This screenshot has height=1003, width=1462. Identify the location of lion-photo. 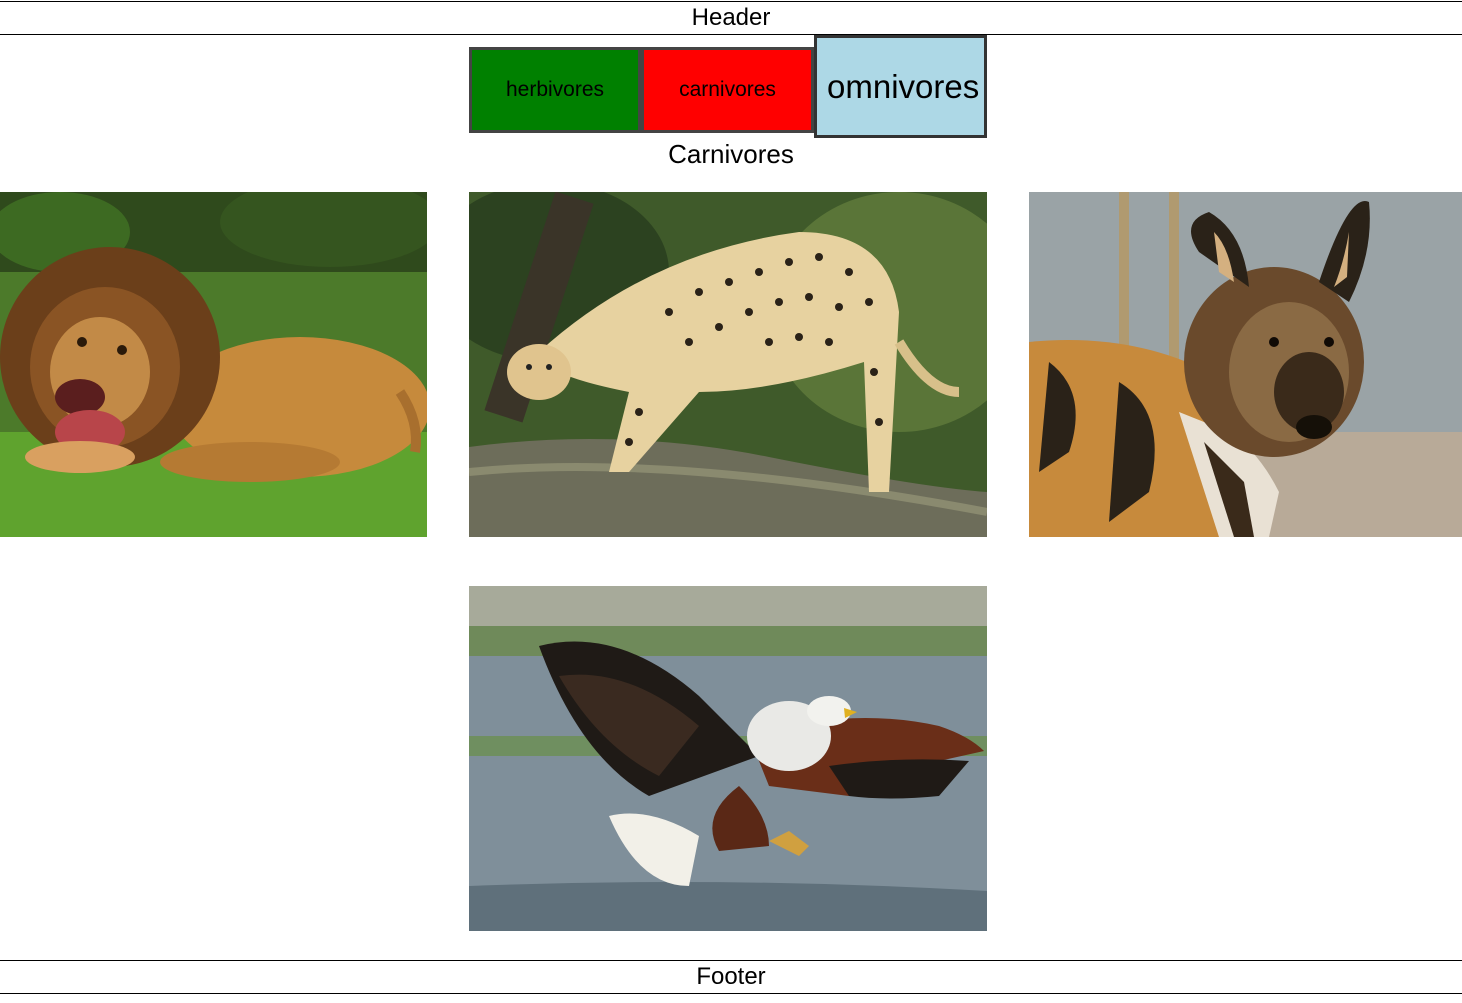
(213, 364).